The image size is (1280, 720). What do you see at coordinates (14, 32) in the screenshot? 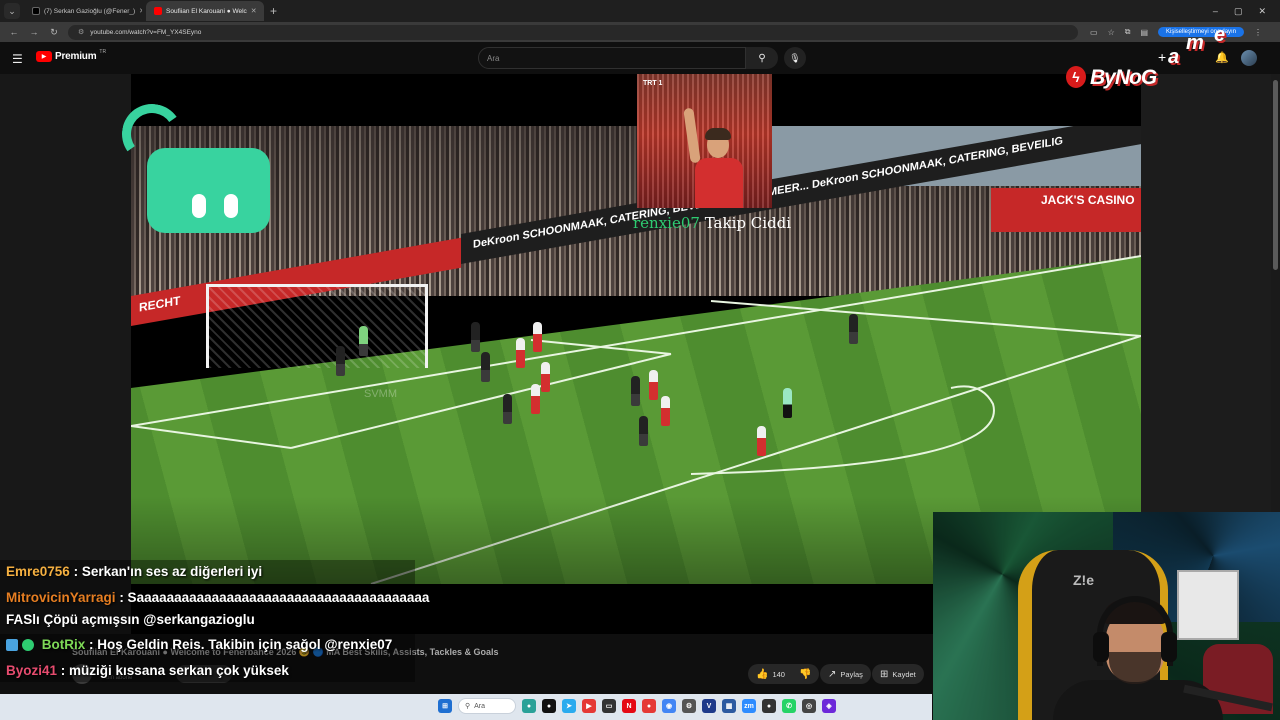
I see `back-icon: ←` at bounding box center [14, 32].